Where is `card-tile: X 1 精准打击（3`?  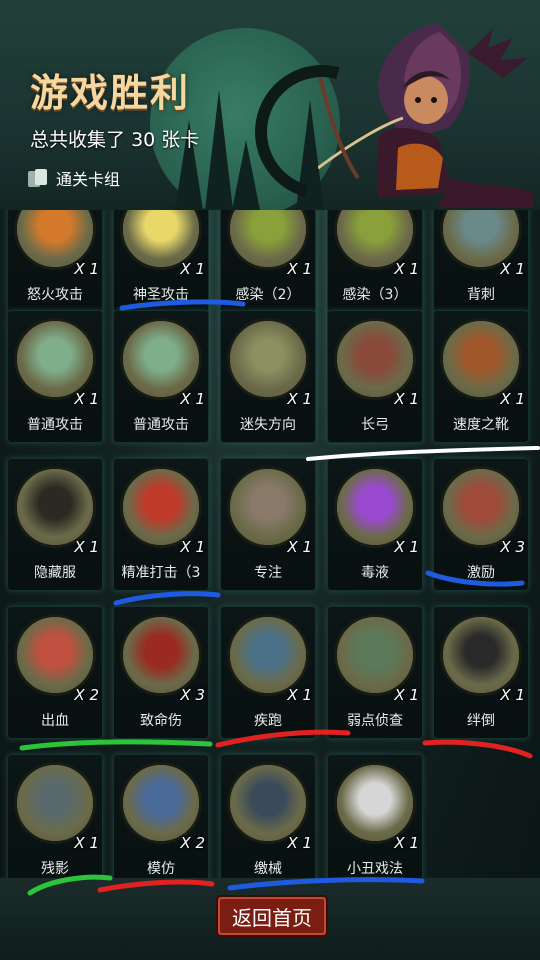 card-tile: X 1 精准打击（3 is located at coordinates (161, 524).